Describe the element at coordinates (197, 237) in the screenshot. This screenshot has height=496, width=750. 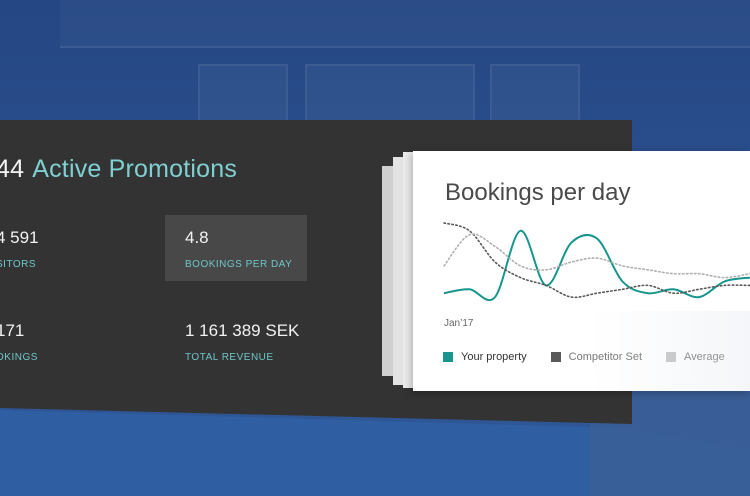
I see `stat-value: 4.8` at that location.